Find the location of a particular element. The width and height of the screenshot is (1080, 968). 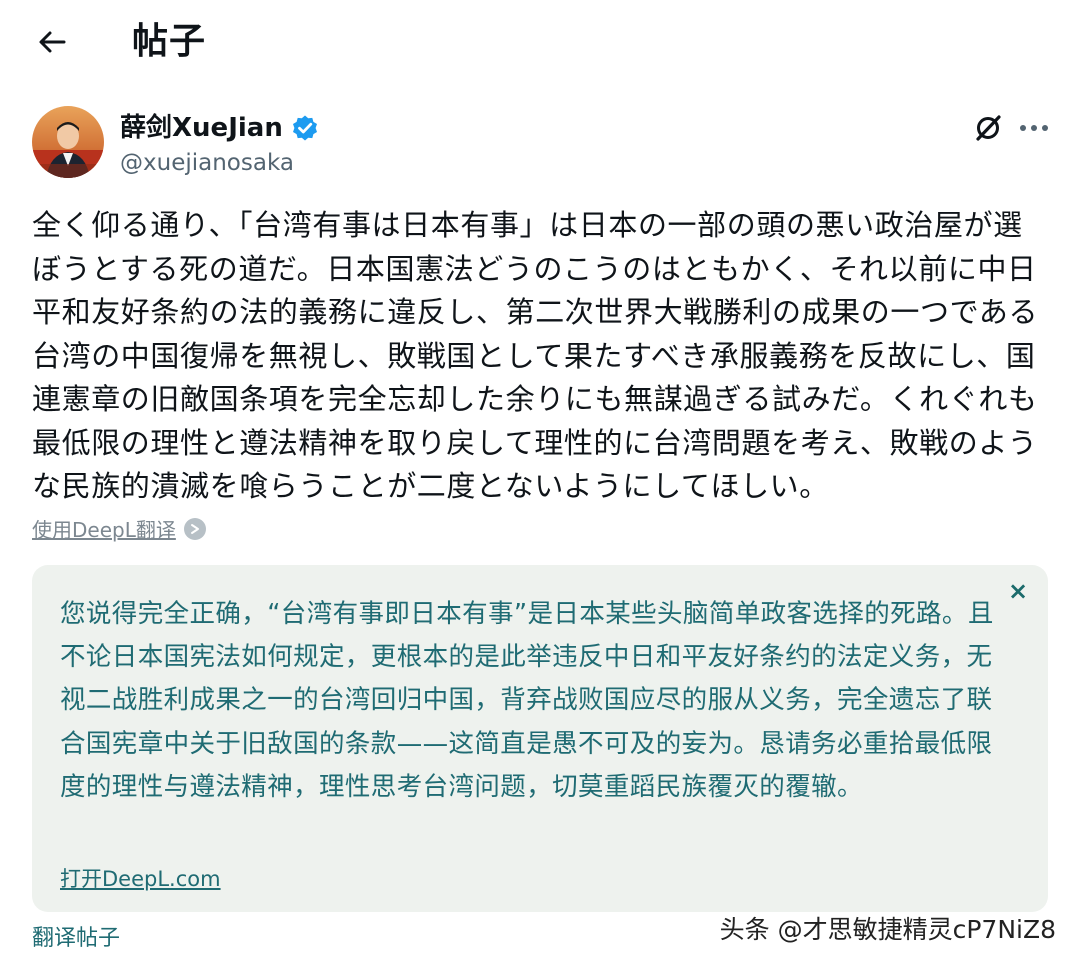

watermark: 头条 @才思敏捷精灵cP7NiZ8 is located at coordinates (887, 929).